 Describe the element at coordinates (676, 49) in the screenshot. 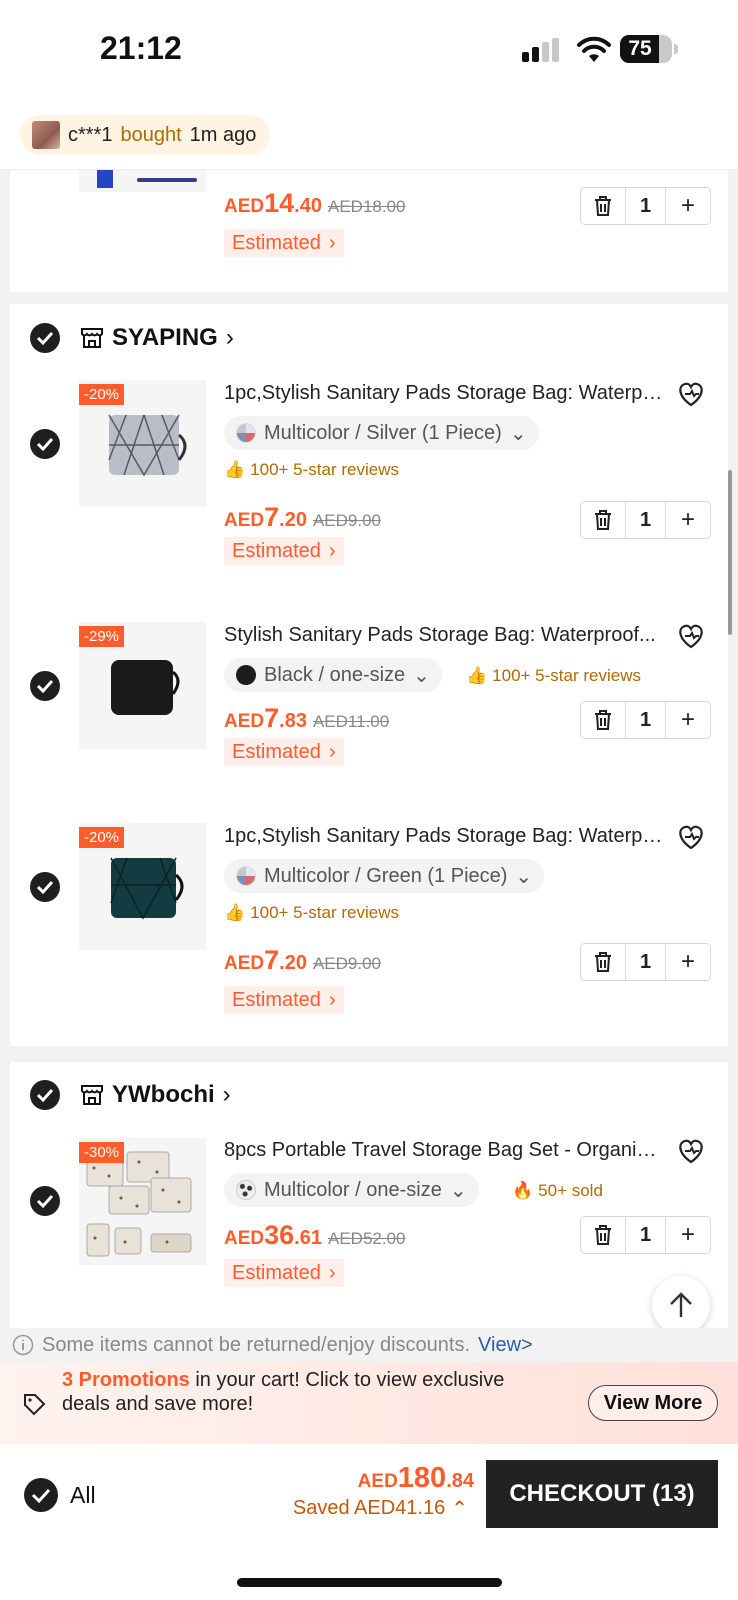

I see `battery-cap` at that location.